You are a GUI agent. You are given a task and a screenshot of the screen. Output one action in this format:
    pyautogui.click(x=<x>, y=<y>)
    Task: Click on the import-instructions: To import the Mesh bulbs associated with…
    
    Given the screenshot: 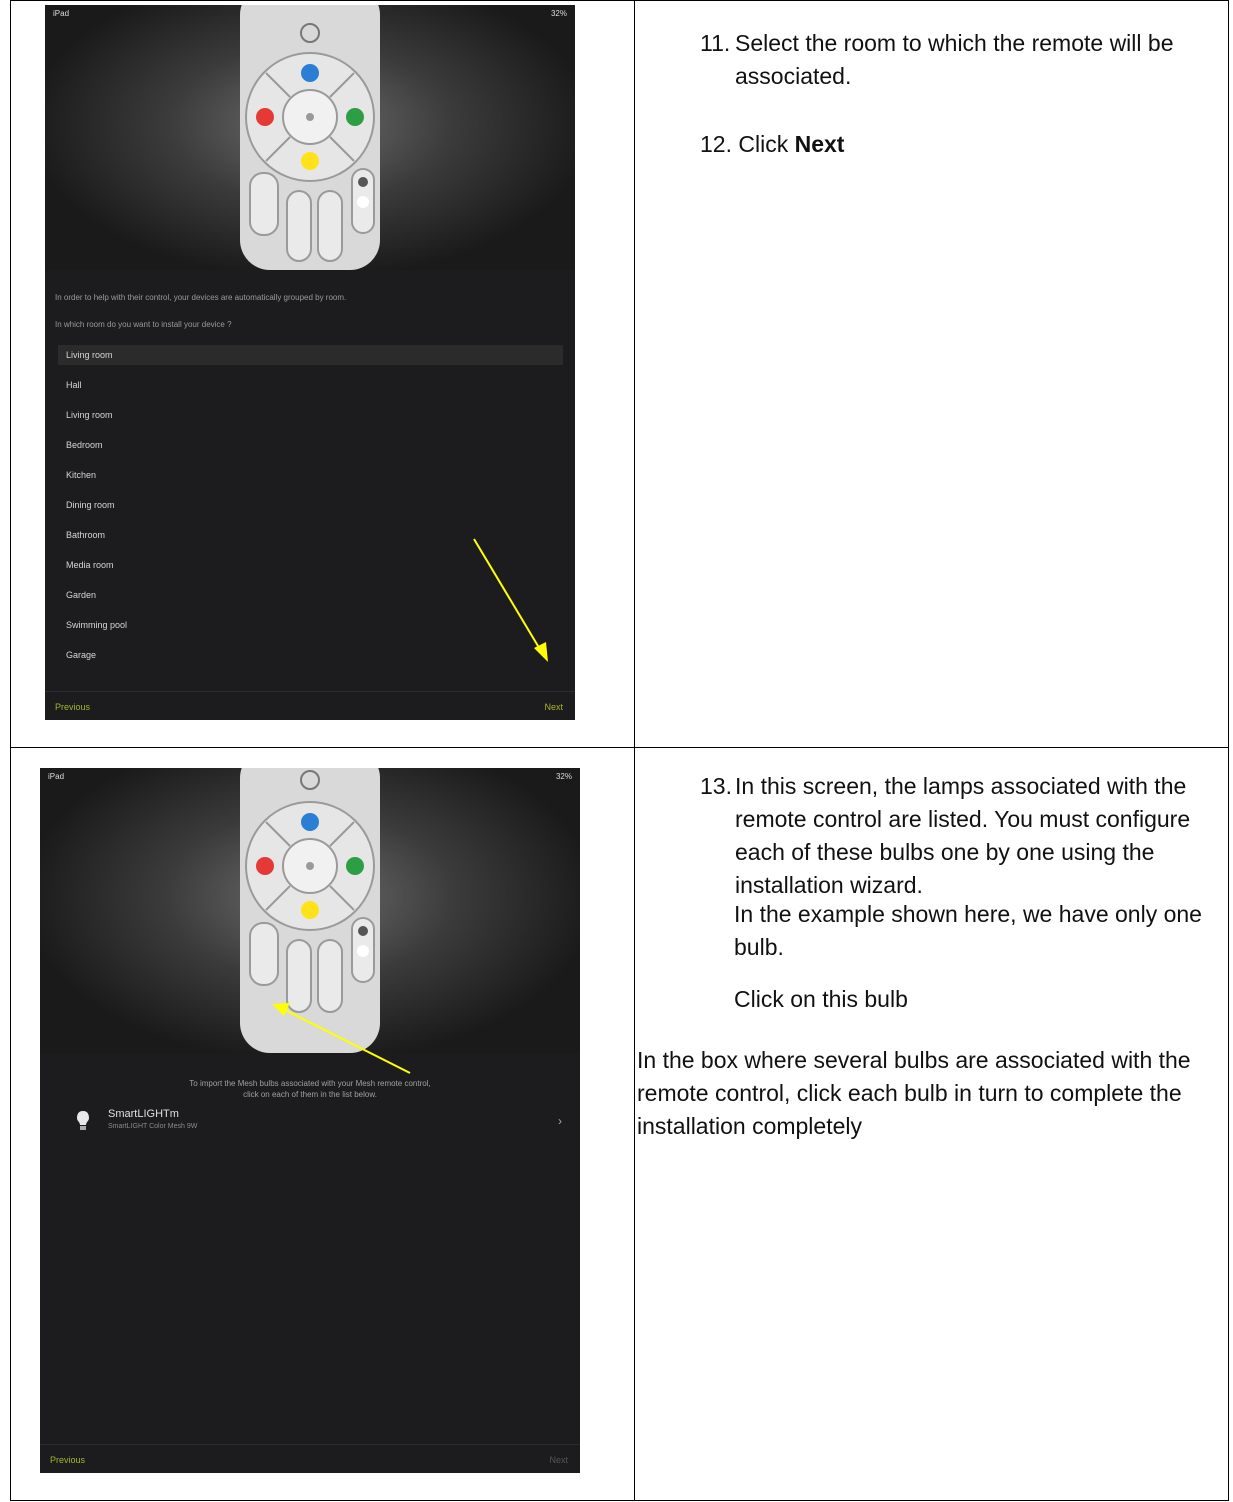 What is the action you would take?
    pyautogui.click(x=310, y=1089)
    